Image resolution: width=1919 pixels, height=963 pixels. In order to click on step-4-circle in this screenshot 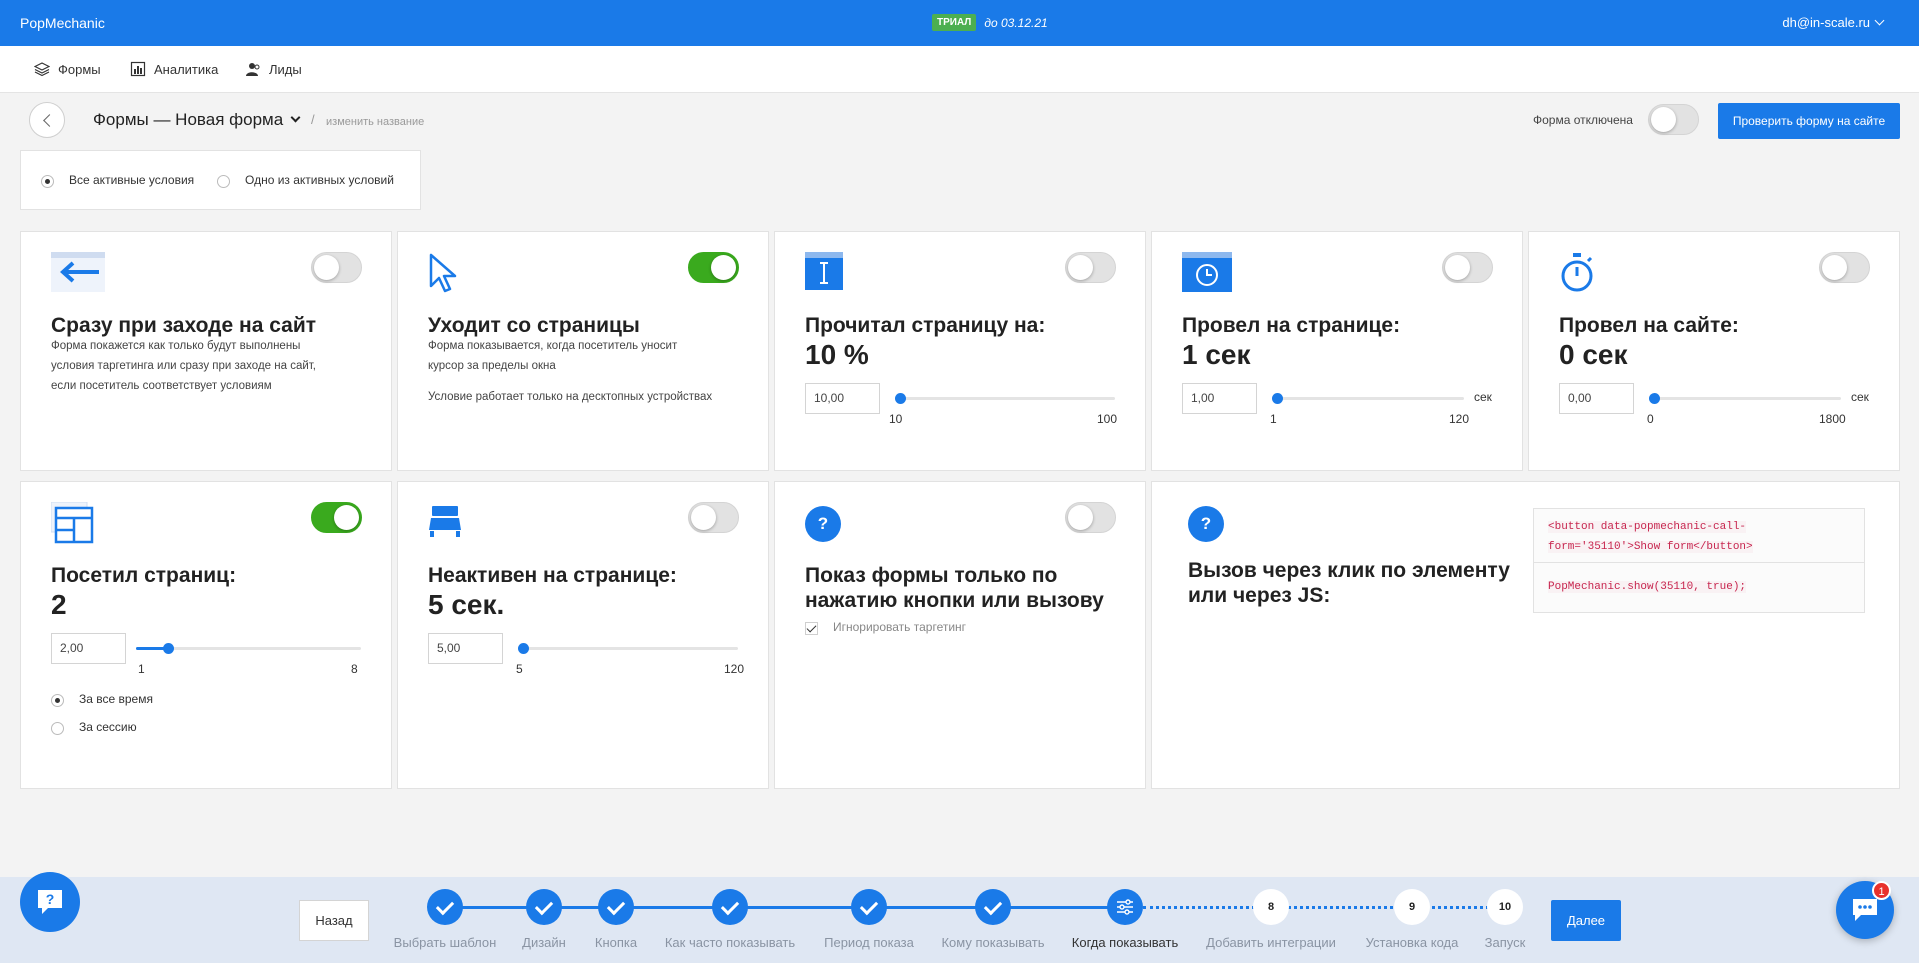, I will do `click(730, 907)`.